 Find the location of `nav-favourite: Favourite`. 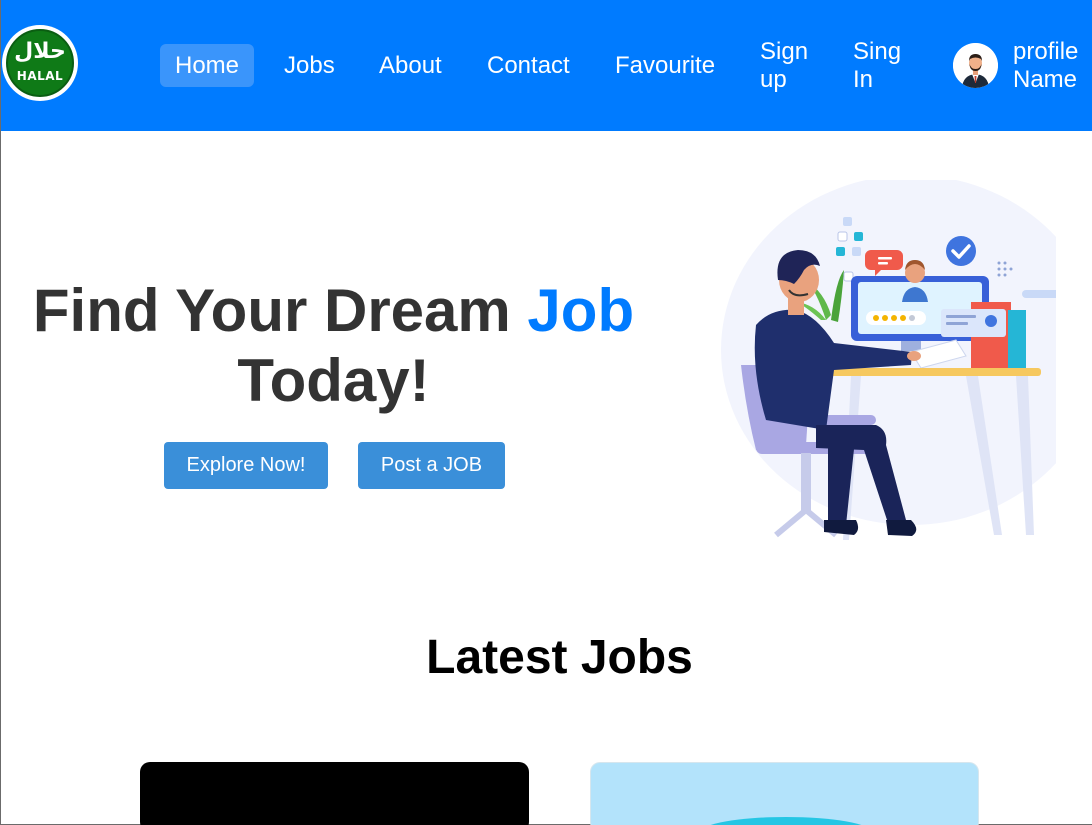

nav-favourite: Favourite is located at coordinates (665, 66).